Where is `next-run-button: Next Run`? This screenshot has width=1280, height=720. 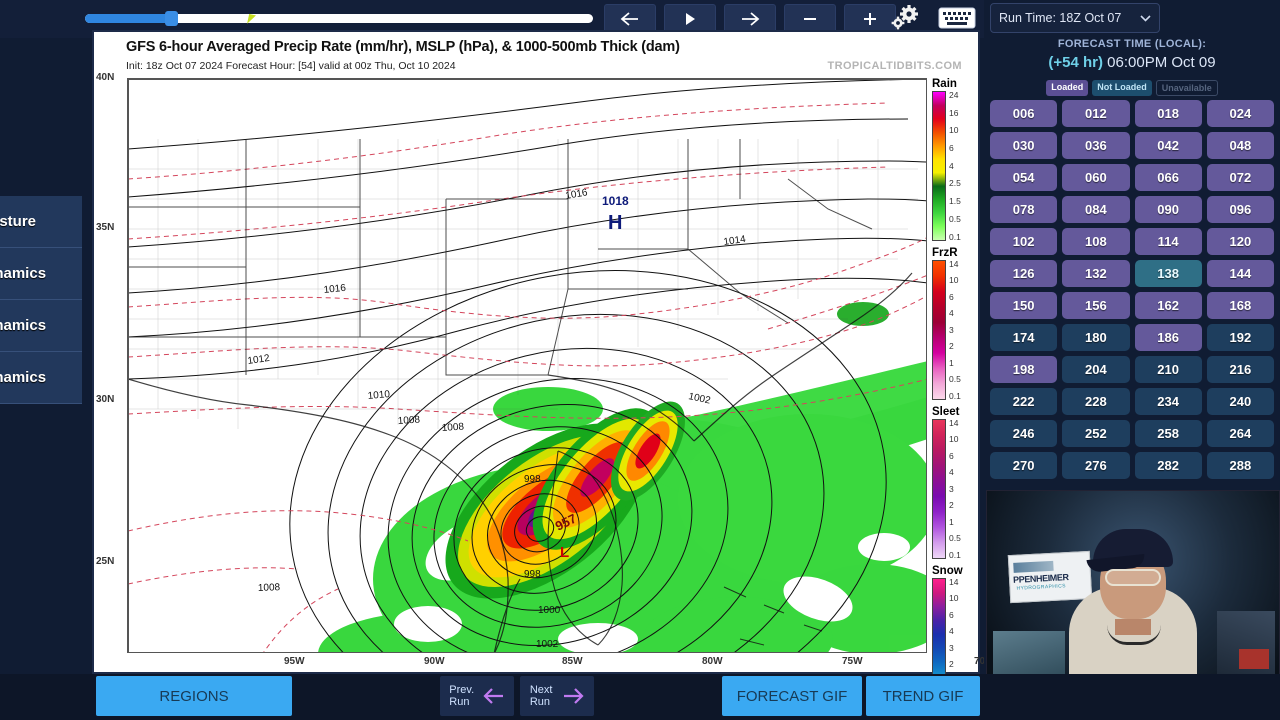 next-run-button: Next Run is located at coordinates (557, 696).